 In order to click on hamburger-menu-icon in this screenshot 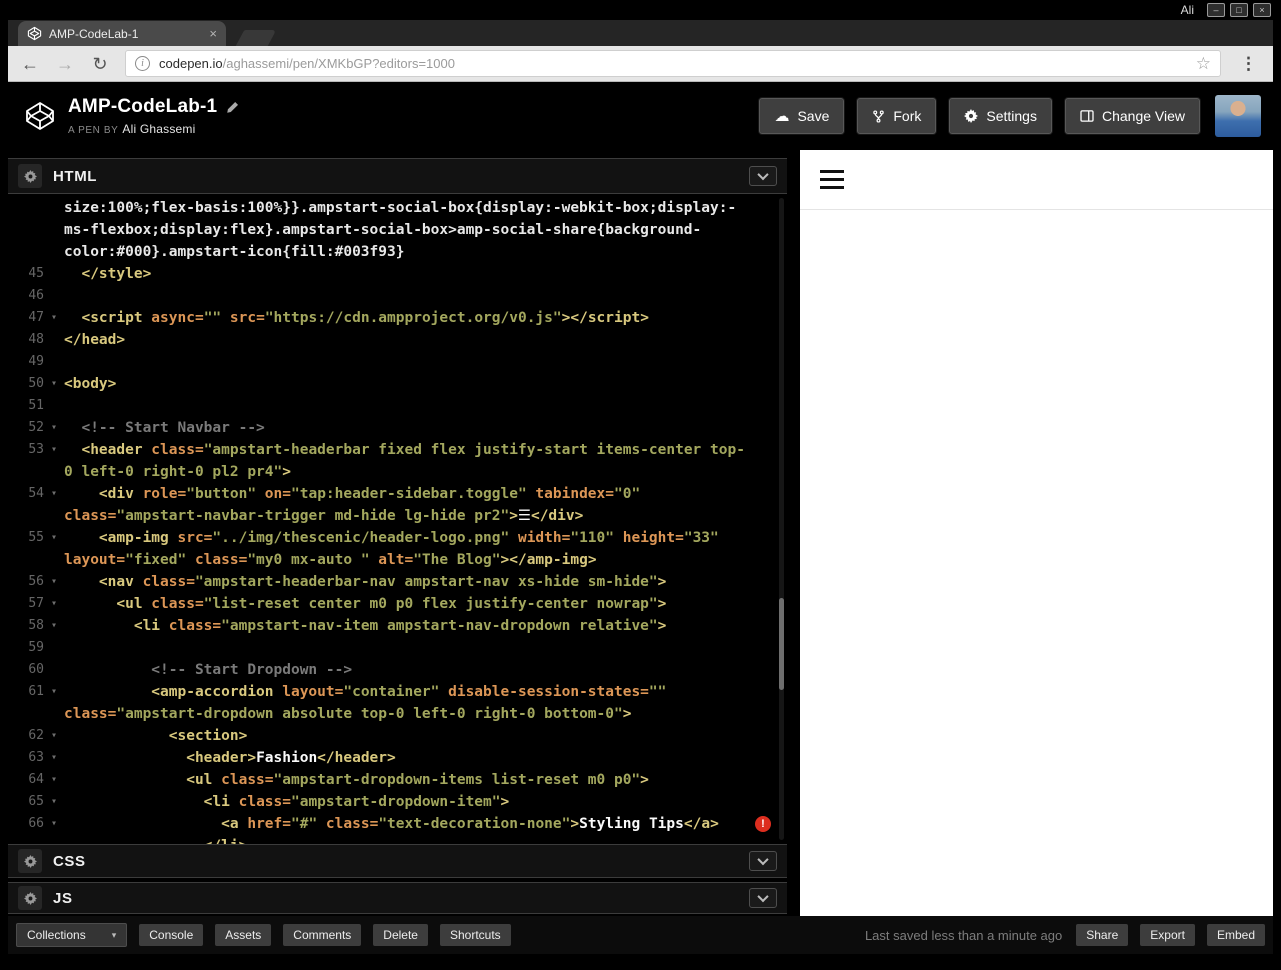, I will do `click(832, 179)`.